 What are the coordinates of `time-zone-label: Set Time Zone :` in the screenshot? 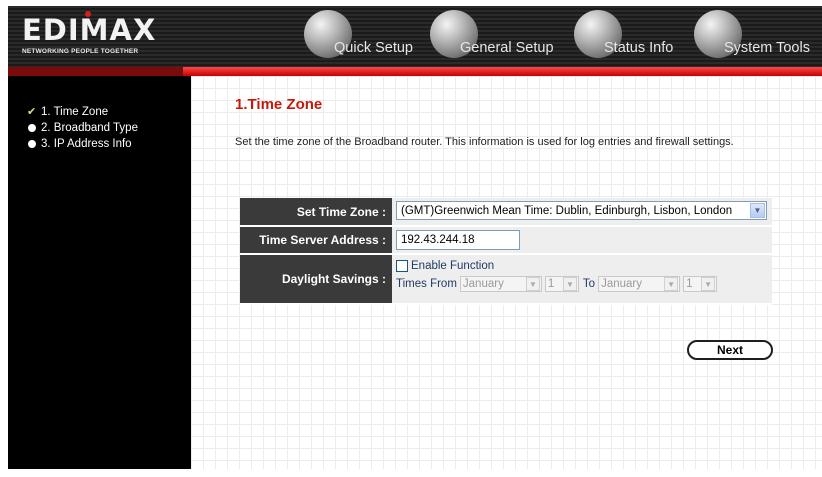 It's located at (316, 211).